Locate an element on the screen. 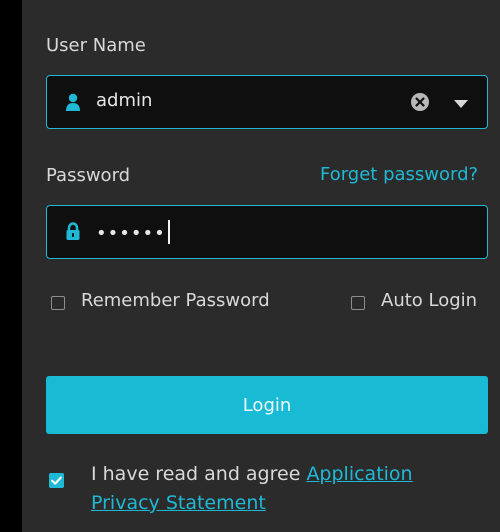  password-dots: •••••• is located at coordinates (131, 233).